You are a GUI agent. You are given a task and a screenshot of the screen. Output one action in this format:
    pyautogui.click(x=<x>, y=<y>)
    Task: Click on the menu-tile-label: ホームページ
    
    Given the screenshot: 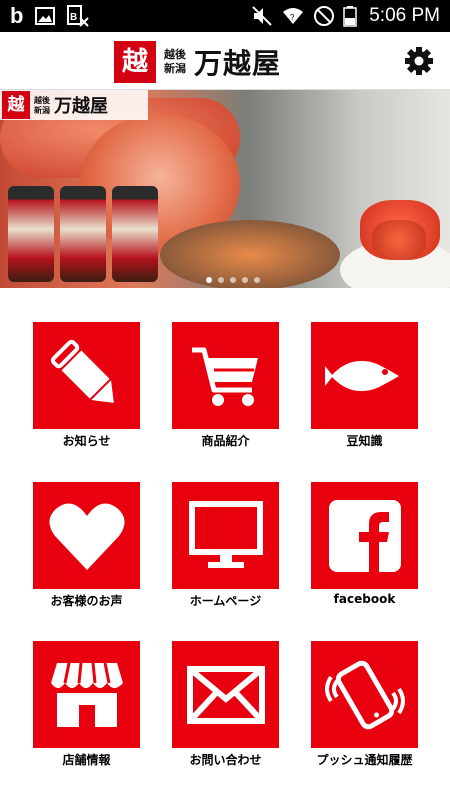 What is the action you would take?
    pyautogui.click(x=225, y=601)
    